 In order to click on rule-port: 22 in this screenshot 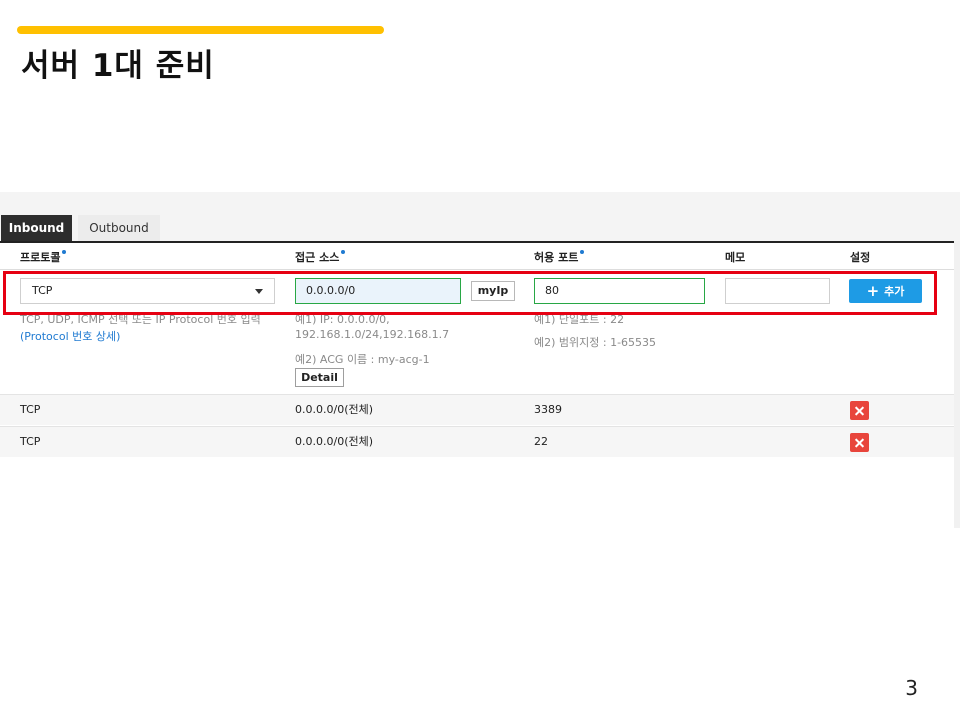, I will do `click(541, 441)`.